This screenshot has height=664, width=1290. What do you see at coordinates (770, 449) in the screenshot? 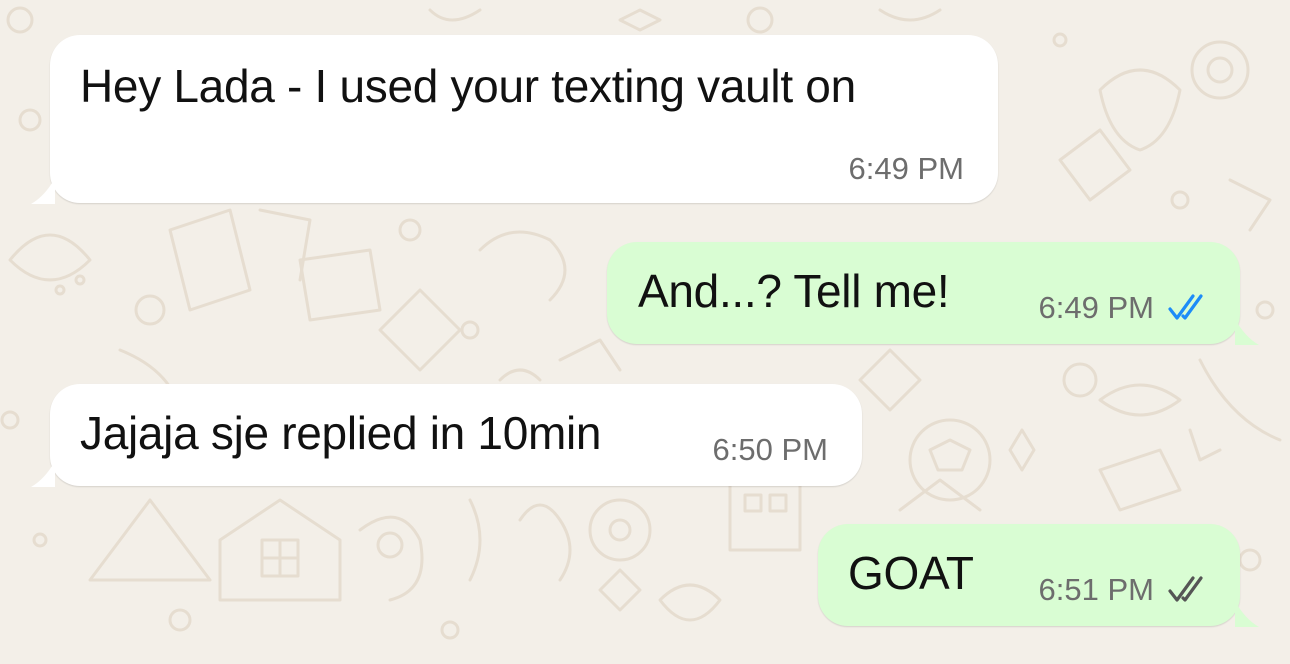
I see `message-time: 6:50 PM` at bounding box center [770, 449].